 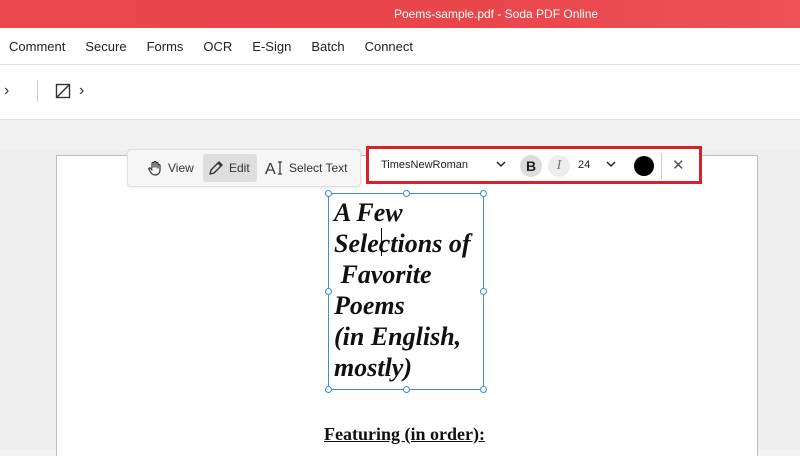 I want to click on view-mode-label: View, so click(x=181, y=168).